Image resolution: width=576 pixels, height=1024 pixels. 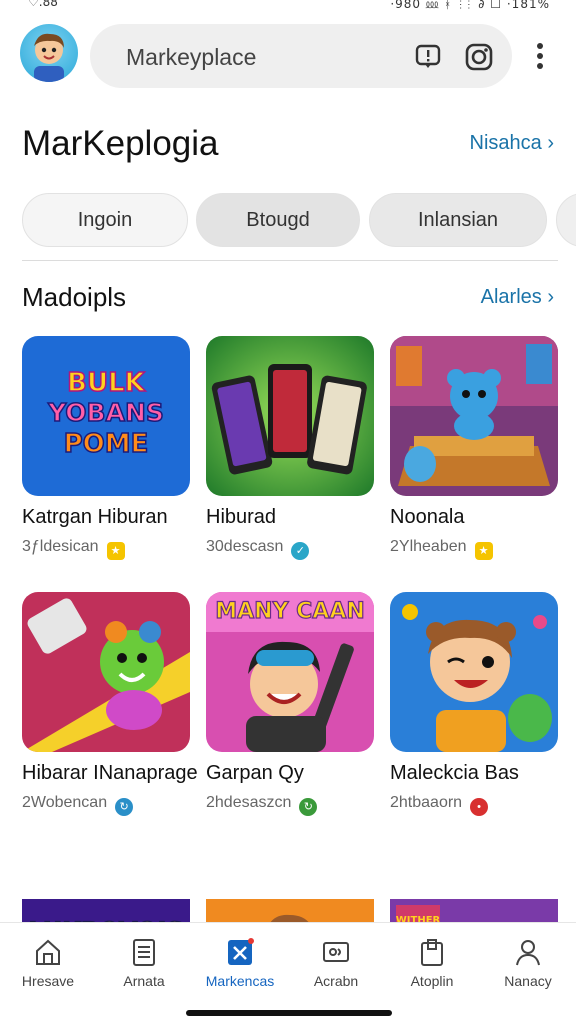 I want to click on app-card: WITHER, so click(x=474, y=889).